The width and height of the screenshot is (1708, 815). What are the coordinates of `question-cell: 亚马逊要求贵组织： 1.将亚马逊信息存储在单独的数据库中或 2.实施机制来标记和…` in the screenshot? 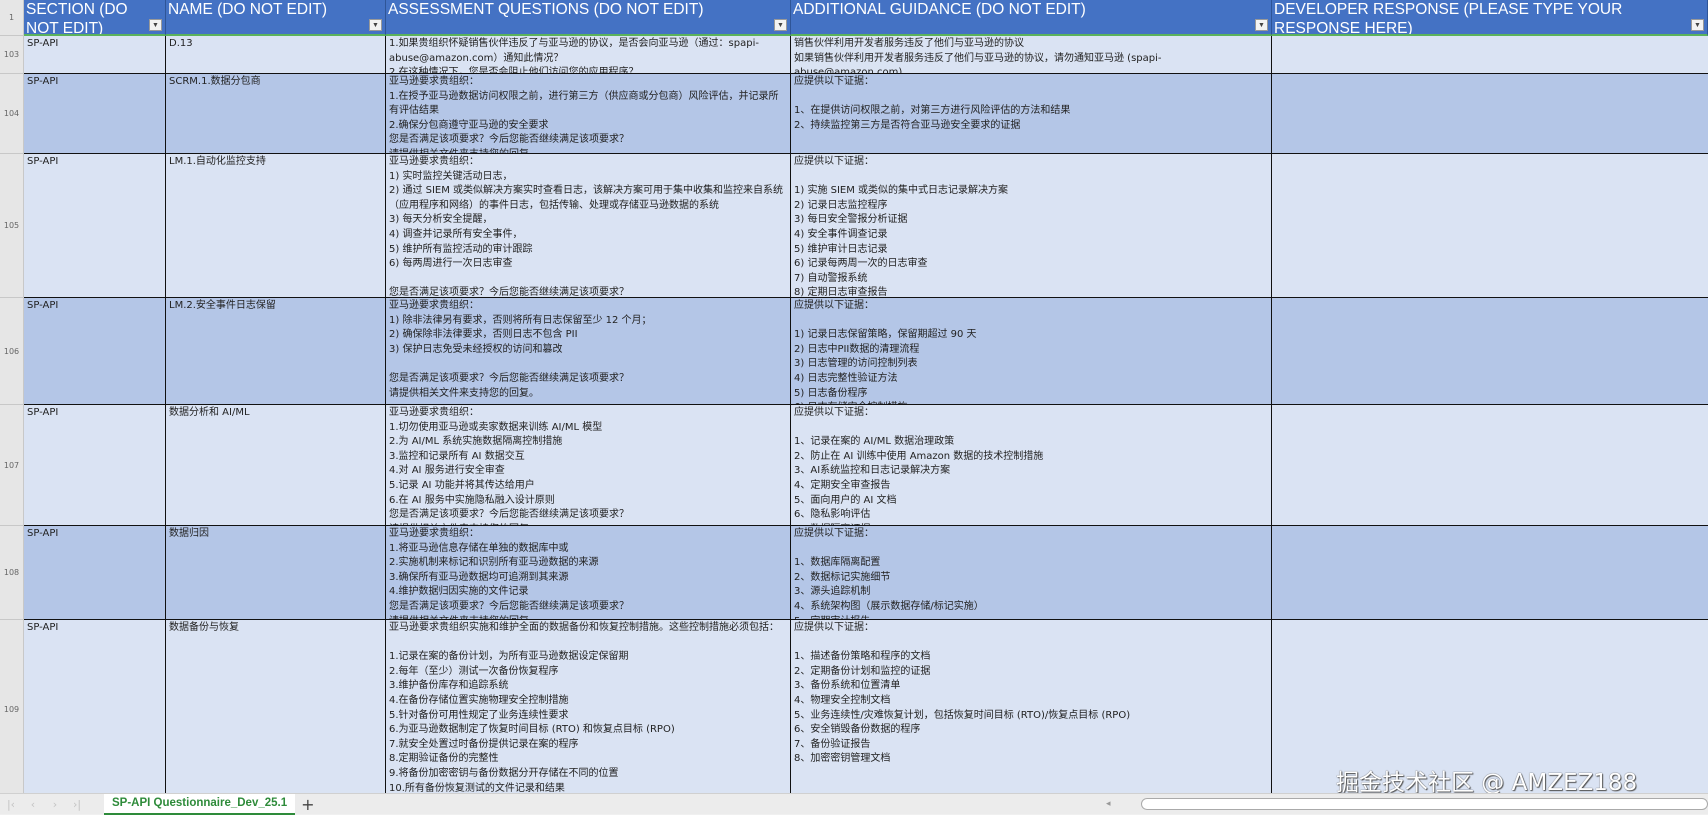 It's located at (588, 573).